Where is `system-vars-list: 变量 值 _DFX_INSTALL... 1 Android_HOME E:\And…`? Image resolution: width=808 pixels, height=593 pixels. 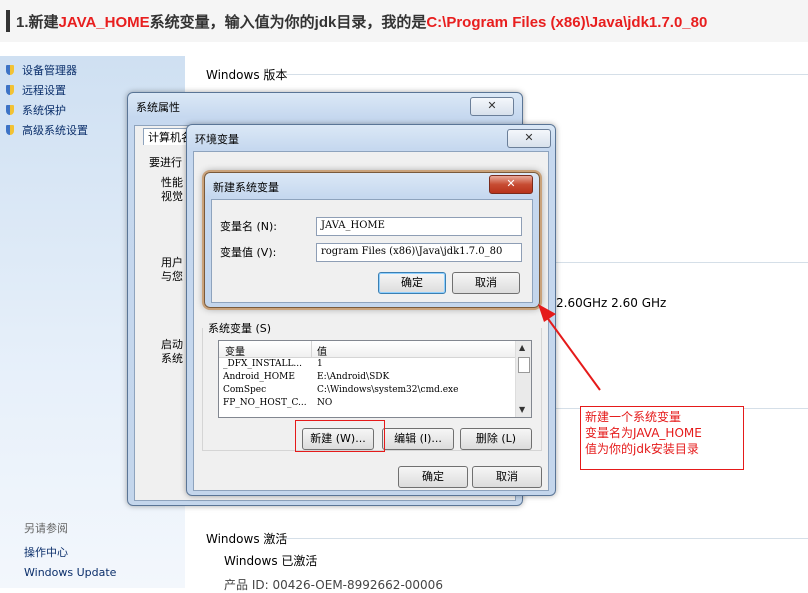
system-vars-list: 变量 值 _DFX_INSTALL... 1 Android_HOME E:\And… is located at coordinates (375, 379).